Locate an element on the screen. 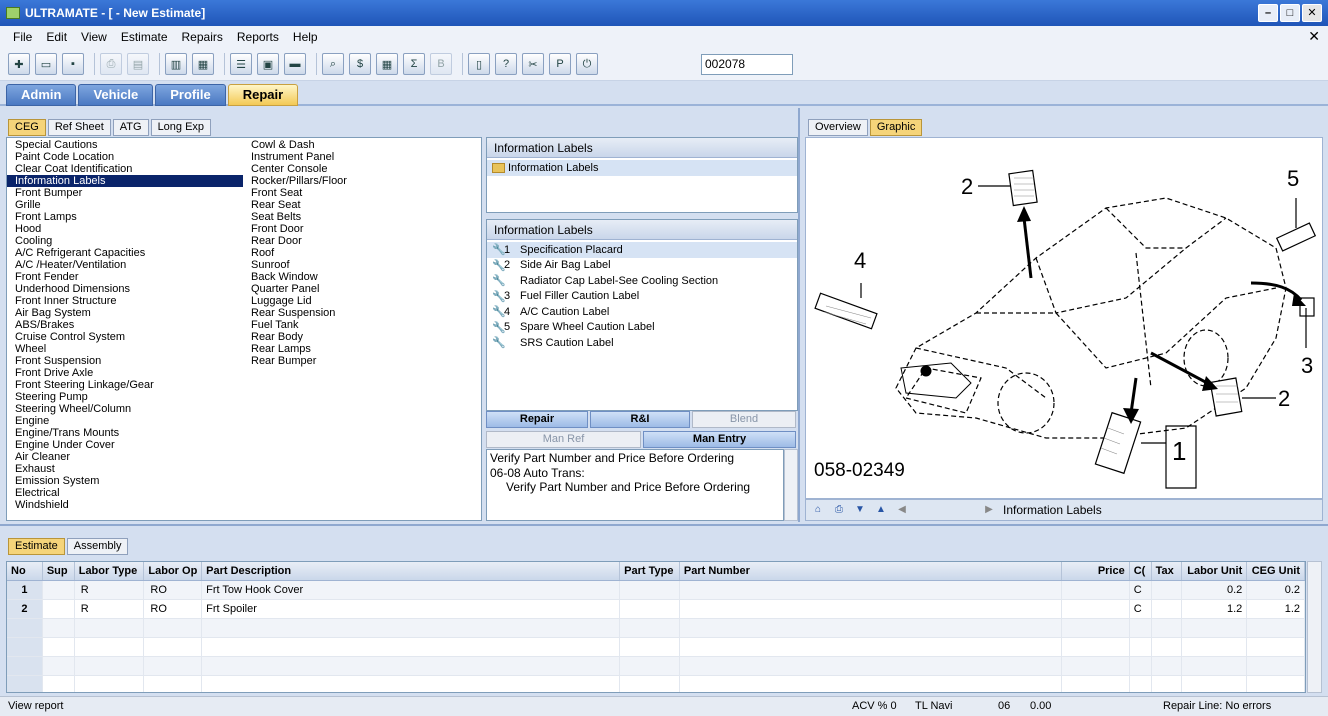 The height and width of the screenshot is (716, 1328). man-entry-button: Man Entry is located at coordinates (719, 439).